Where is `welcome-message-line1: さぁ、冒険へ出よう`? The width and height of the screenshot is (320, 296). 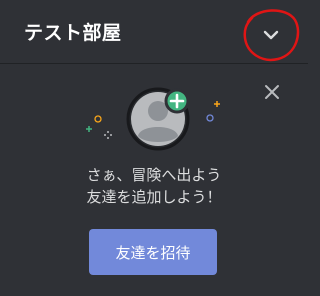
welcome-message-line1: さぁ、冒険へ出よう is located at coordinates (154, 175).